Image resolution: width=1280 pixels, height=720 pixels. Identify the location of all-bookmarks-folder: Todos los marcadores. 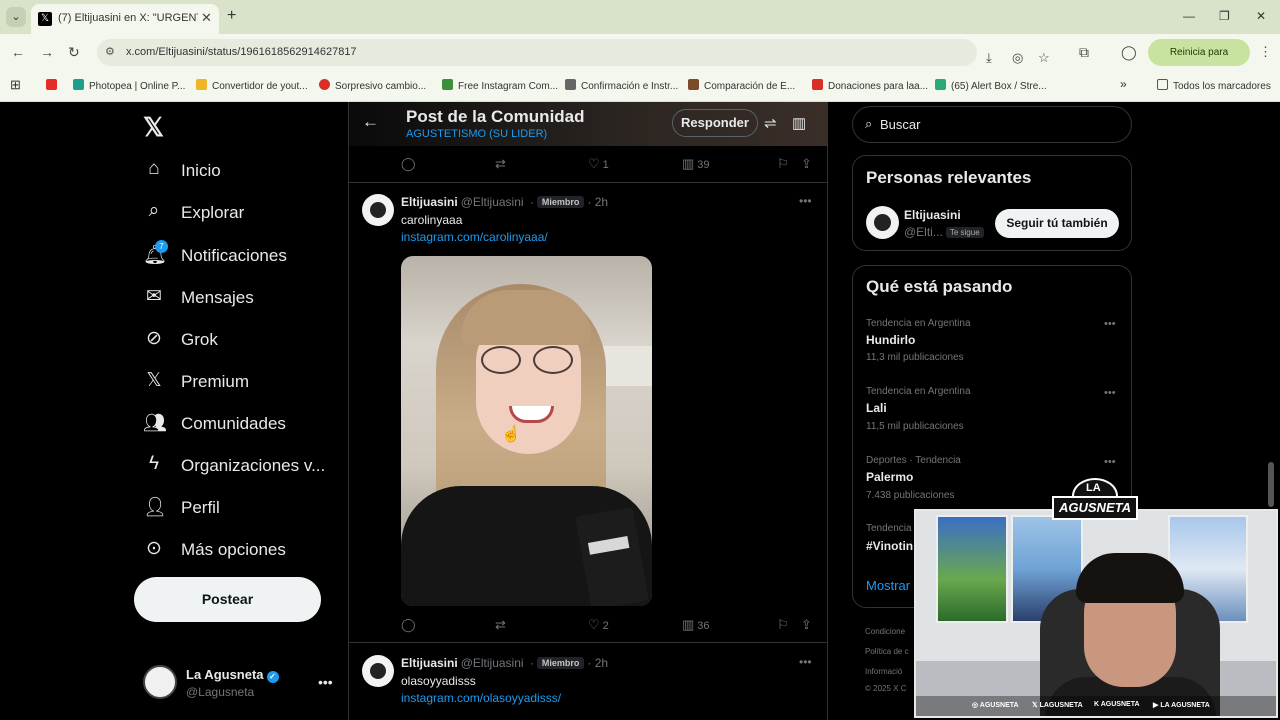
(1214, 85).